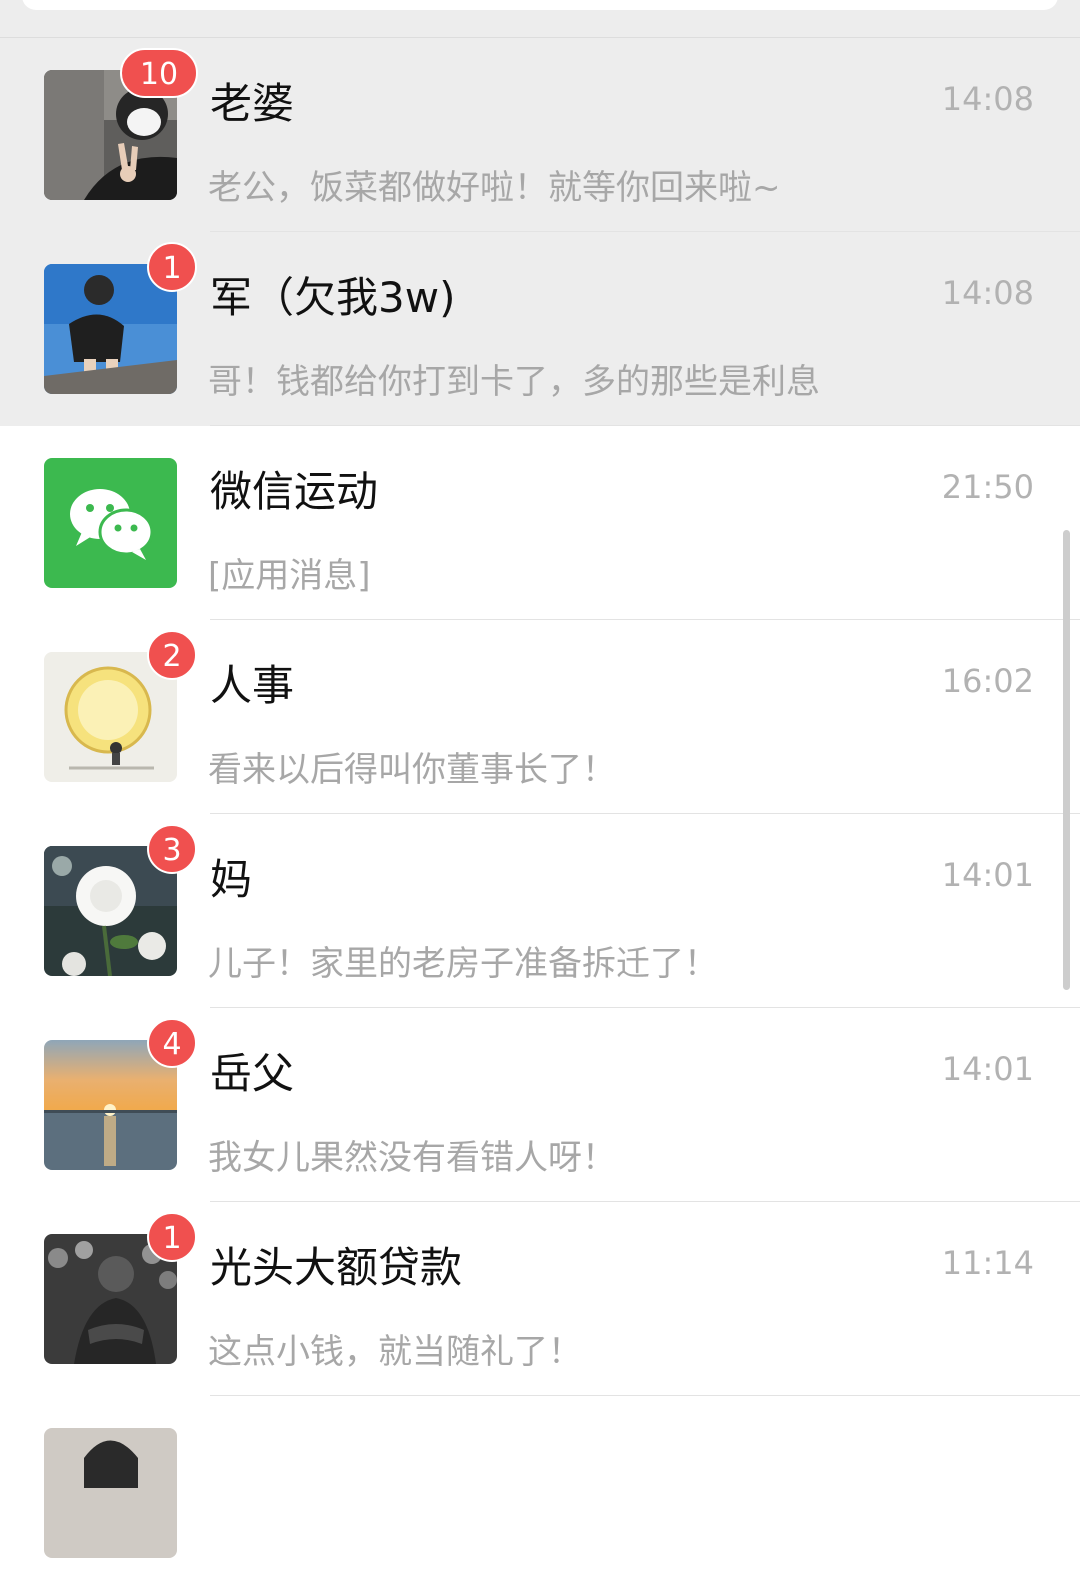 This screenshot has width=1080, height=1590. Describe the element at coordinates (540, 1493) in the screenshot. I see `chat-item-partial` at that location.